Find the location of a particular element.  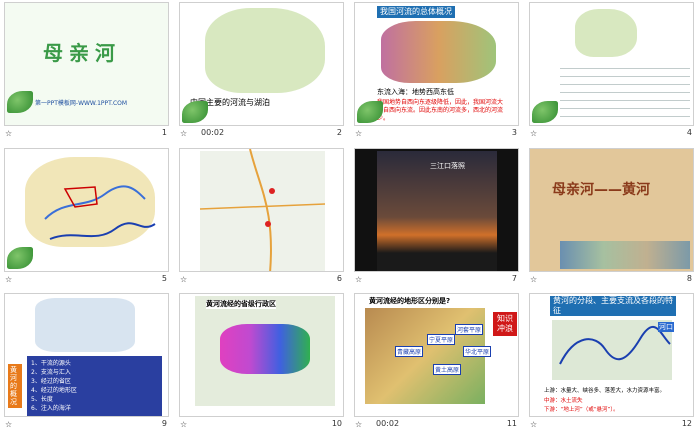

slide-number: 6 is located at coordinates (339, 278).